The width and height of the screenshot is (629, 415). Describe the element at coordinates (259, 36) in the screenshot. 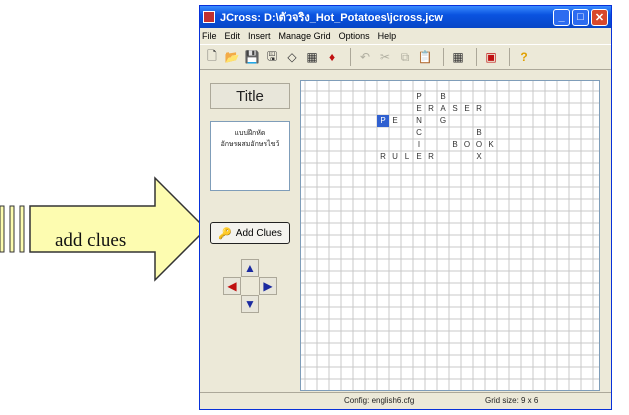

I see `menu-insert: Insert` at that location.